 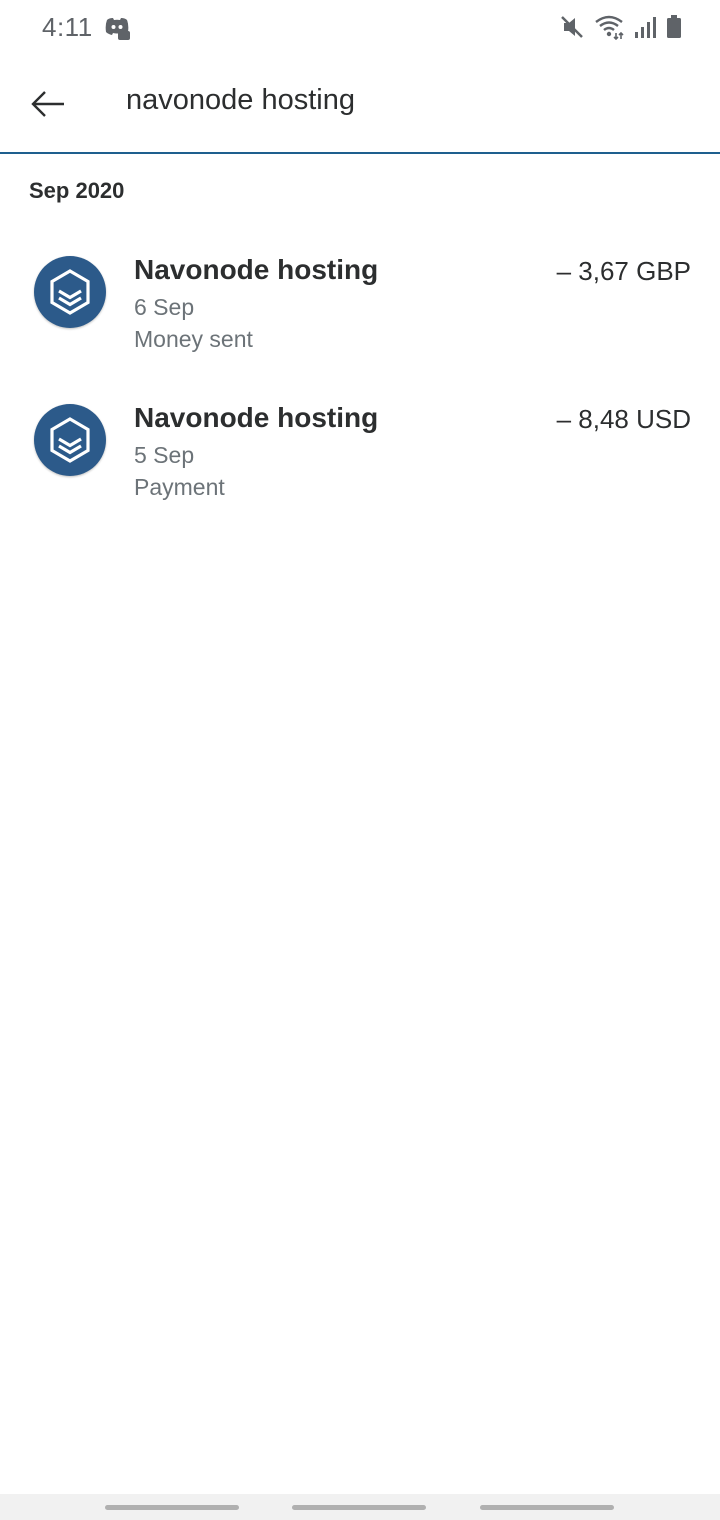 What do you see at coordinates (179, 487) in the screenshot?
I see `transaction-type: Payment` at bounding box center [179, 487].